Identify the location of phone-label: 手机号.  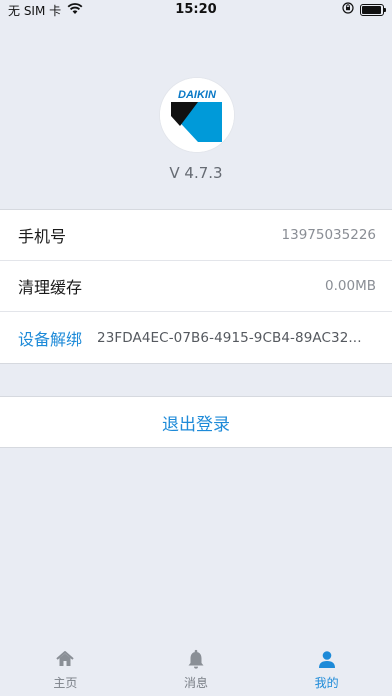
(42, 236).